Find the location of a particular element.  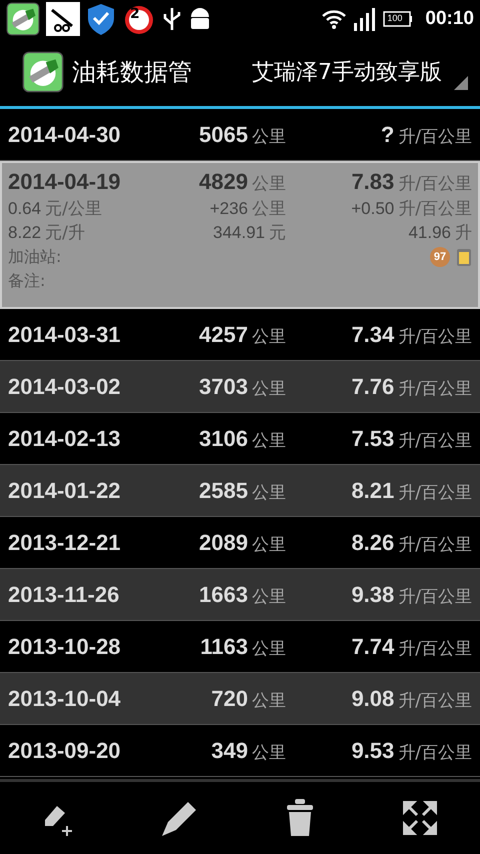

fuel-consumption: 7.34 升/百公里 is located at coordinates (411, 335).